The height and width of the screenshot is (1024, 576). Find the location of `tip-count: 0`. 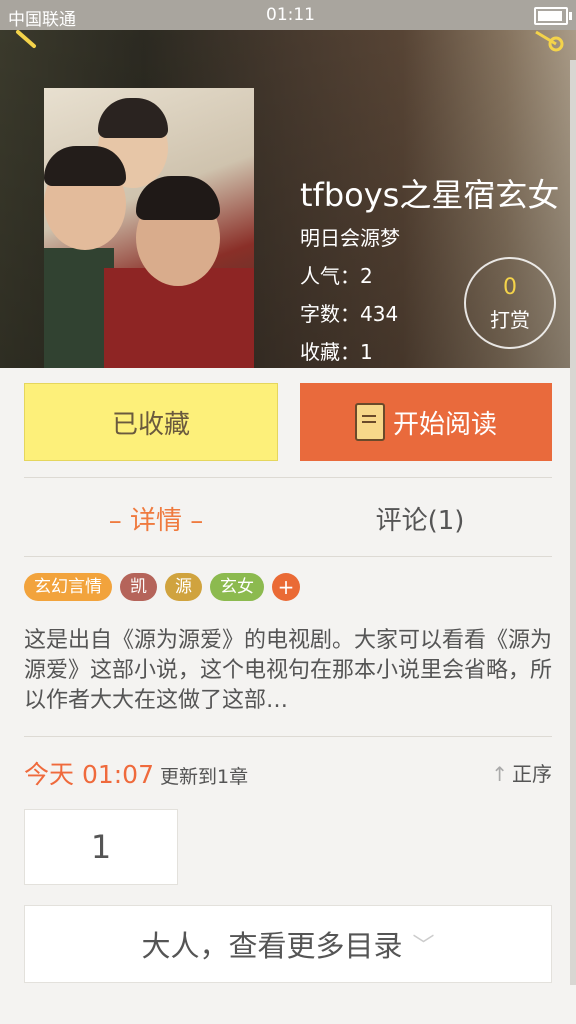

tip-count: 0 is located at coordinates (510, 287).